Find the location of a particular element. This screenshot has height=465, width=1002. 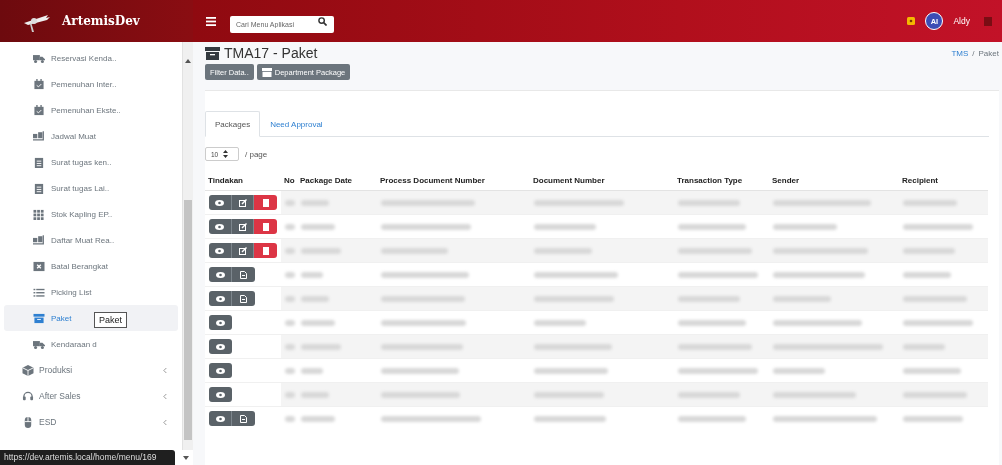

spinner-arrows-icon is located at coordinates (226, 154).